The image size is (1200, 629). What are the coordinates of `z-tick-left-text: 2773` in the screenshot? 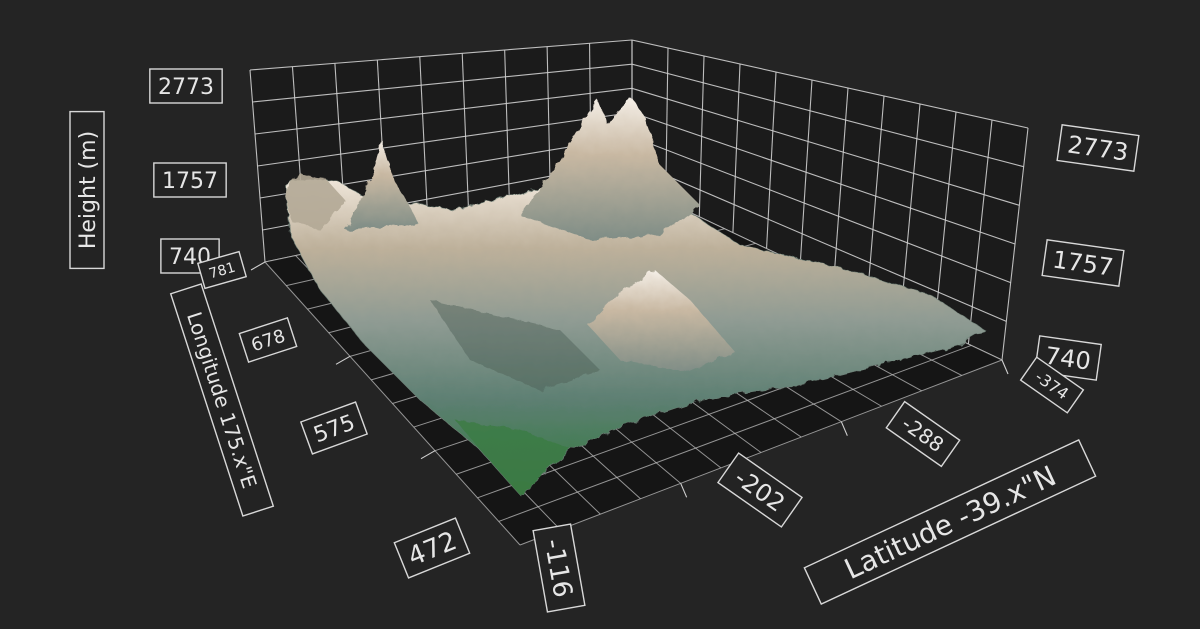 It's located at (186, 87).